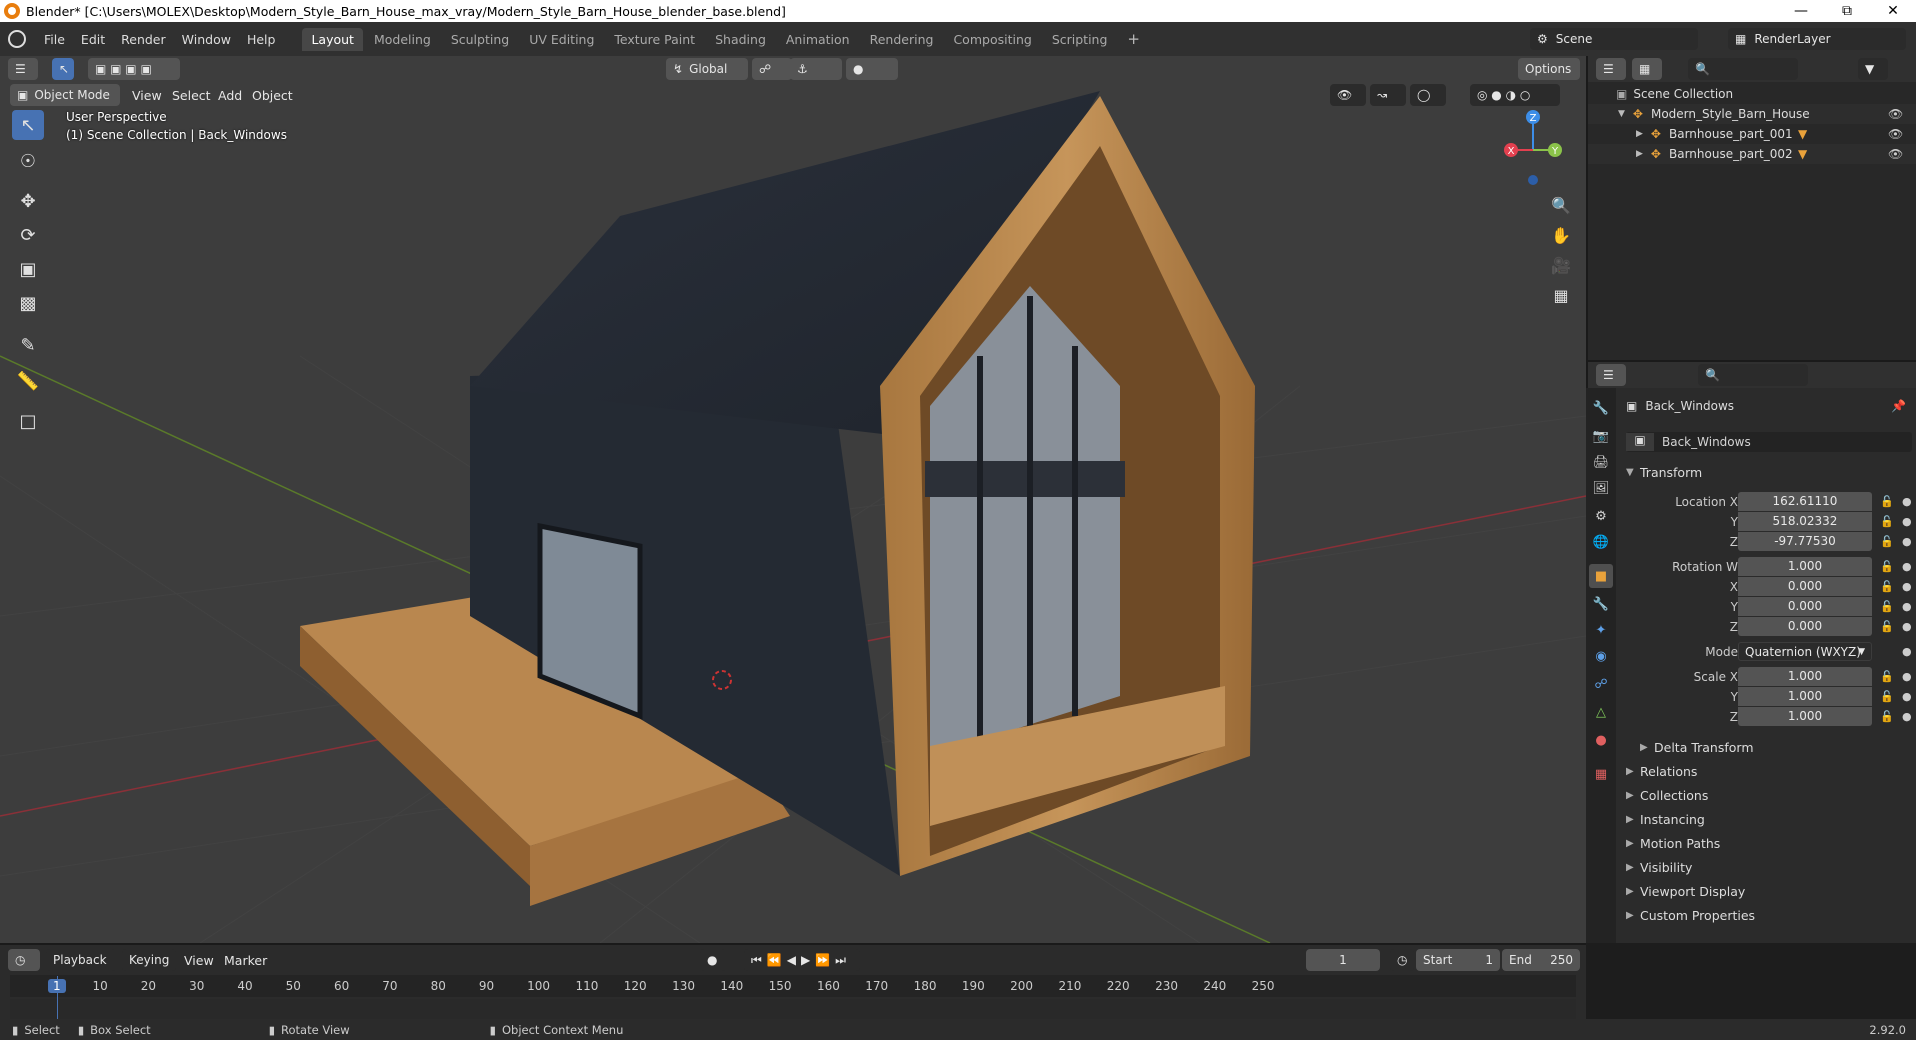 This screenshot has width=1916, height=1040. I want to click on eye-icon: 👁, so click(1895, 154).